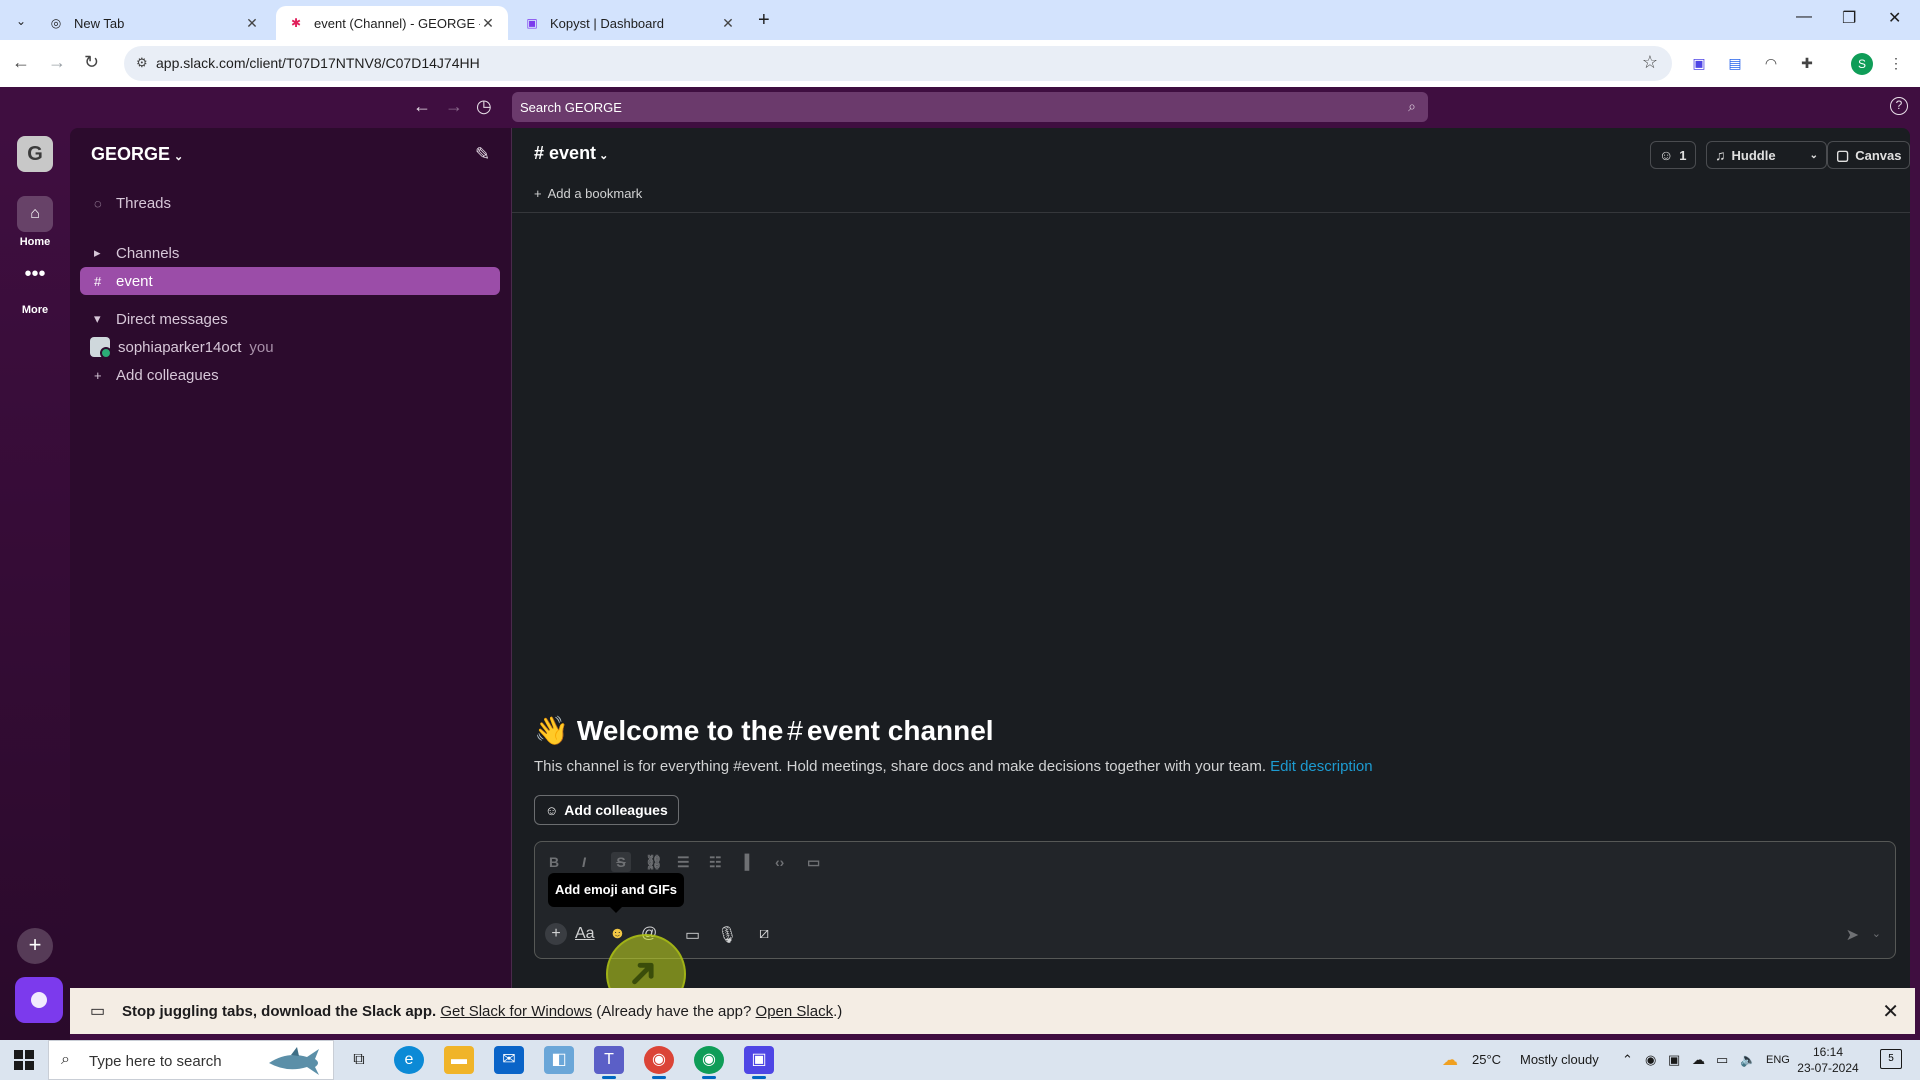  Describe the element at coordinates (584, 862) in the screenshot. I see `italic-icon: I` at that location.